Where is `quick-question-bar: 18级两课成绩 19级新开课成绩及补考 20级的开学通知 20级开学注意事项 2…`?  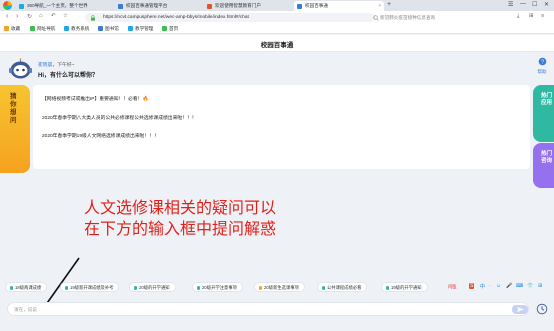
quick-question-bar: 18级两课成绩 19级新开课成绩及补考 20级的开学通知 20级开学注意事项 2… is located at coordinates (277, 287).